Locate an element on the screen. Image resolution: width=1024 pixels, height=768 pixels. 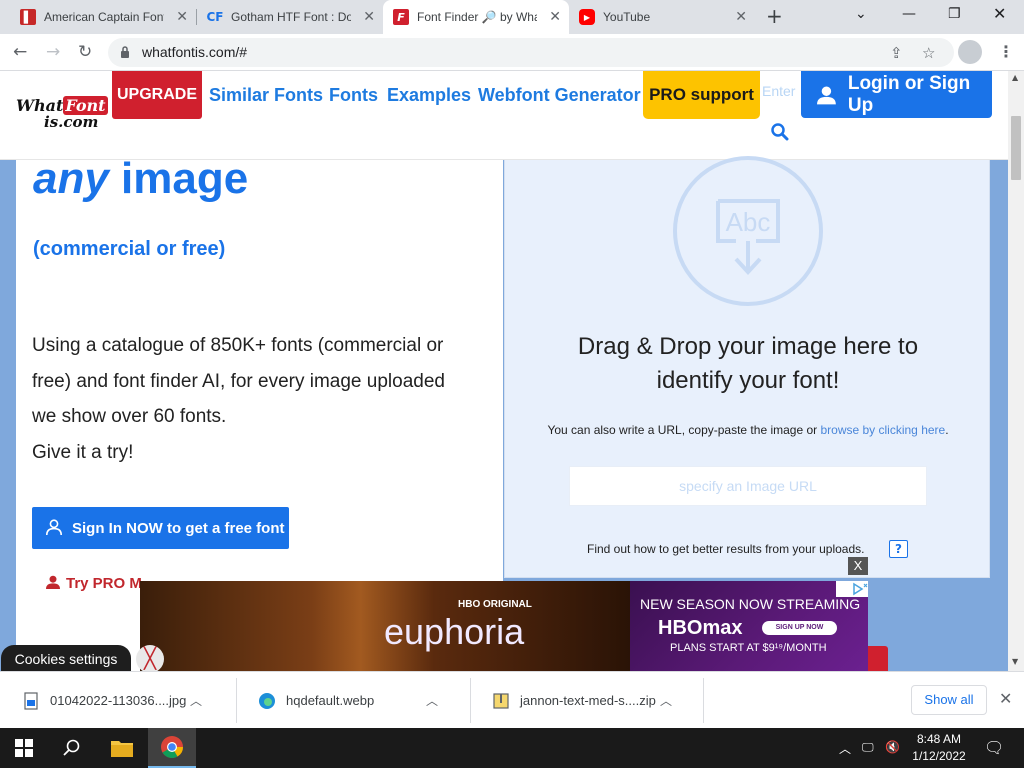
tab-title: YouTube is located at coordinates (627, 17).